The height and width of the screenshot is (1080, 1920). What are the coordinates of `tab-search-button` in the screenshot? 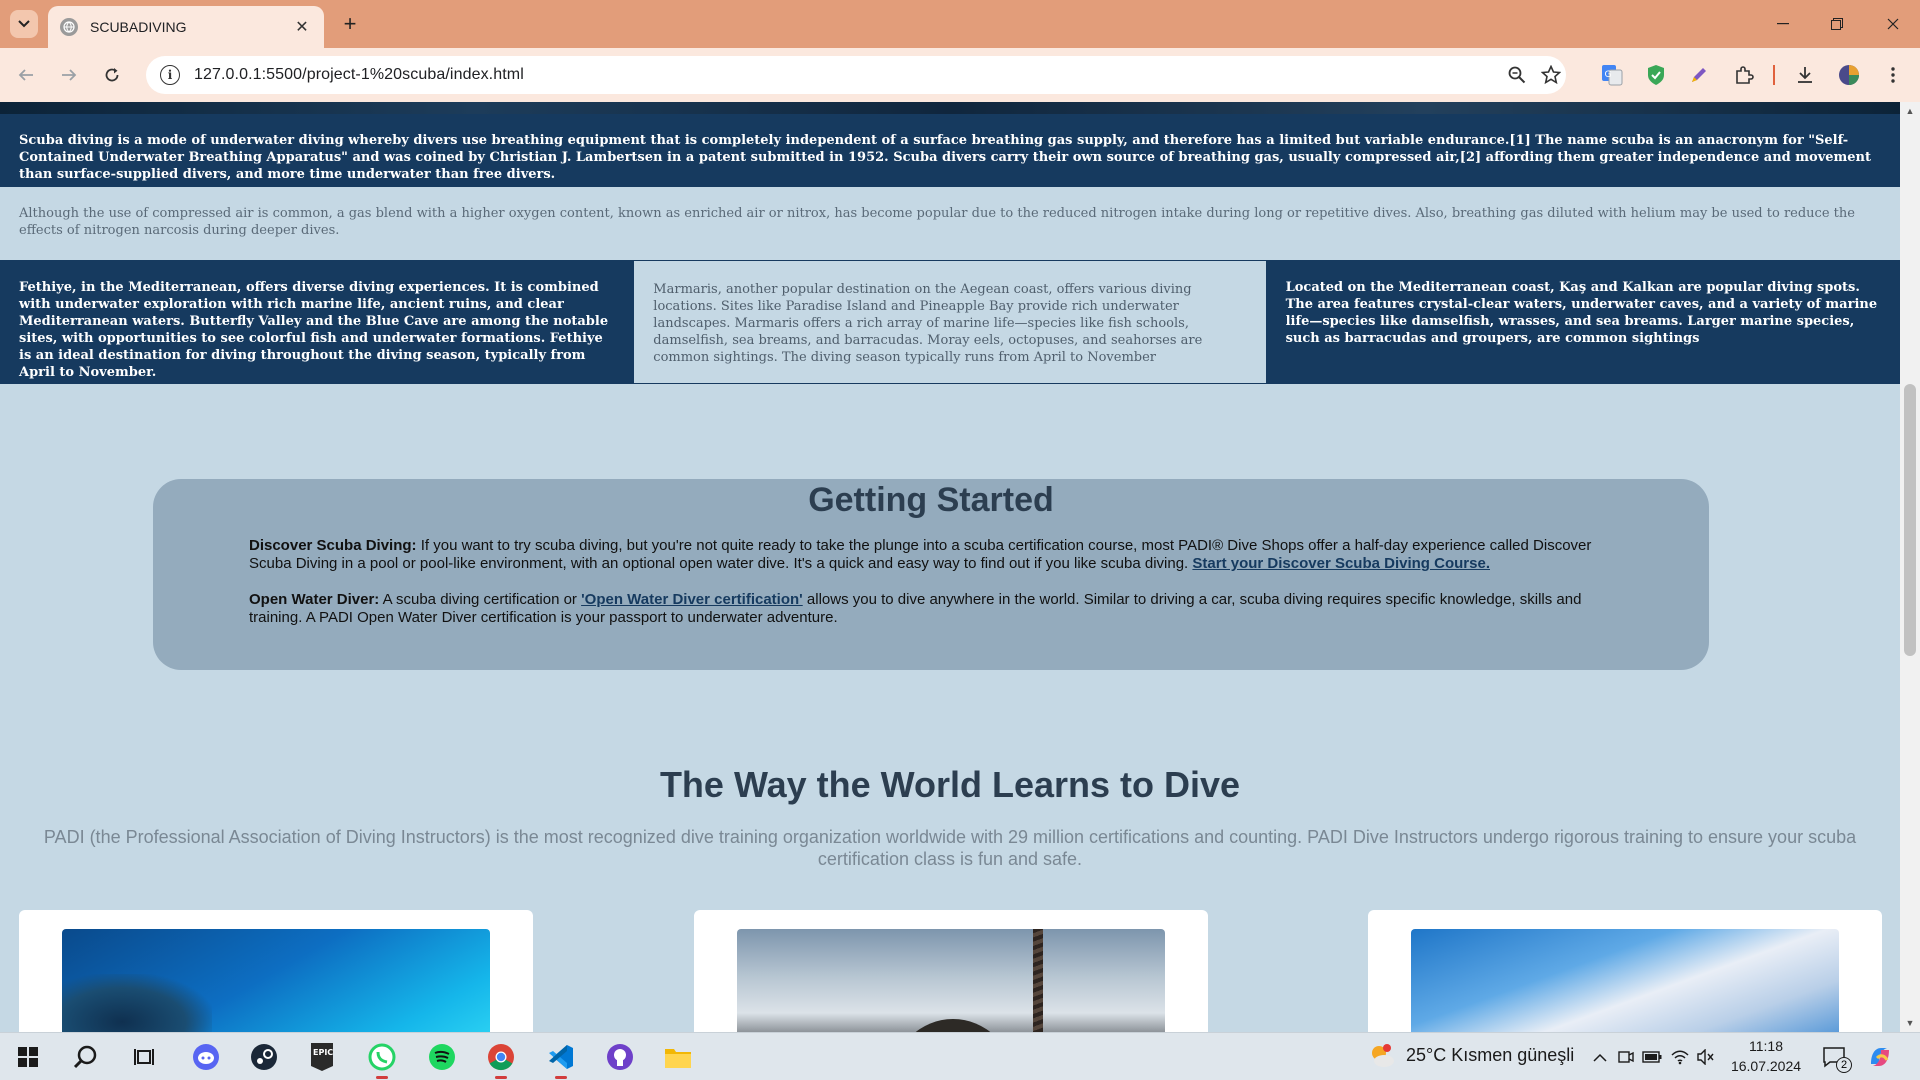 It's located at (24, 24).